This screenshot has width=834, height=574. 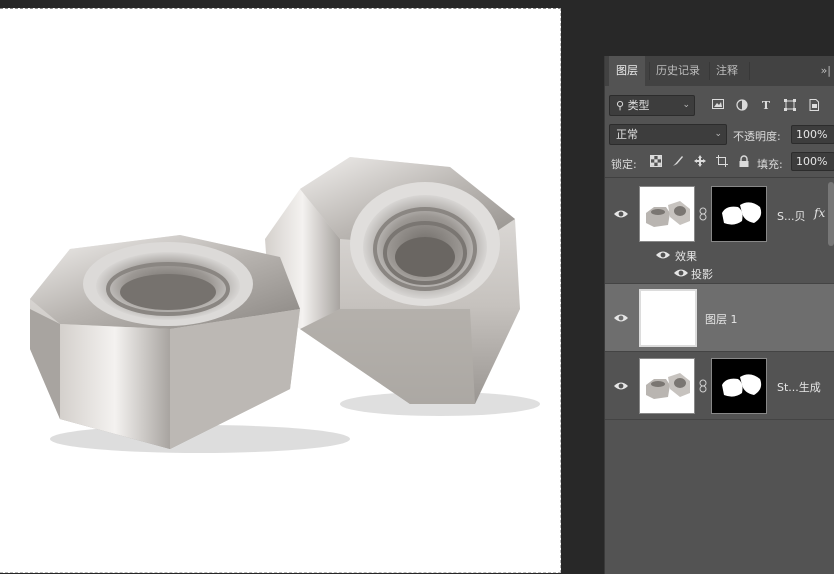 What do you see at coordinates (790, 106) in the screenshot?
I see `shape-filter-icon` at bounding box center [790, 106].